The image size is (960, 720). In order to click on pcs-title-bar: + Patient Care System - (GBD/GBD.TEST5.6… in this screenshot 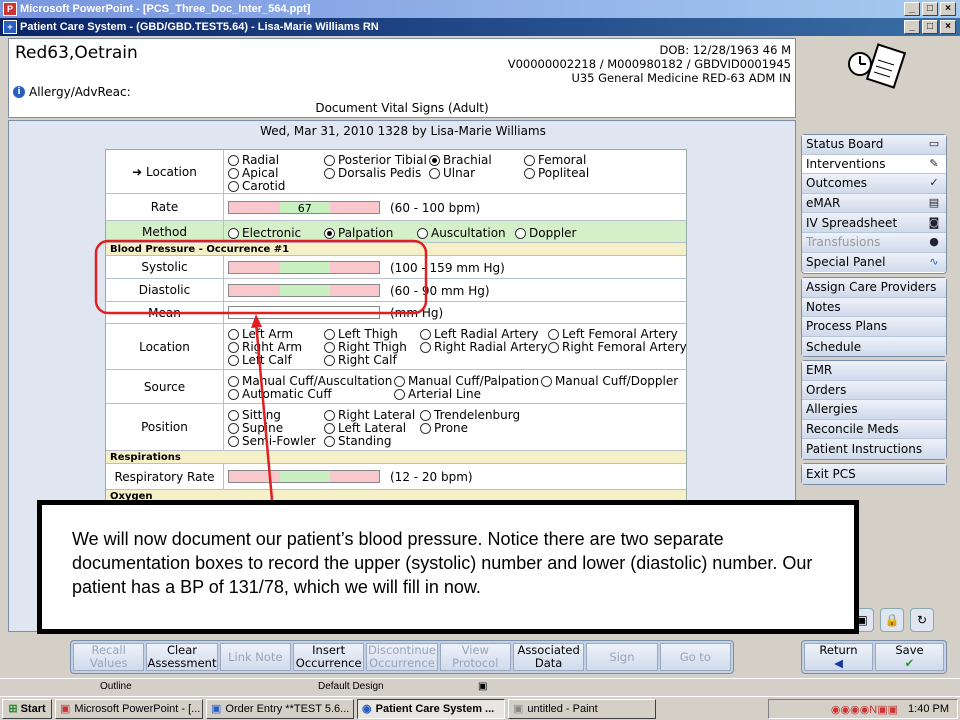, I will do `click(480, 27)`.